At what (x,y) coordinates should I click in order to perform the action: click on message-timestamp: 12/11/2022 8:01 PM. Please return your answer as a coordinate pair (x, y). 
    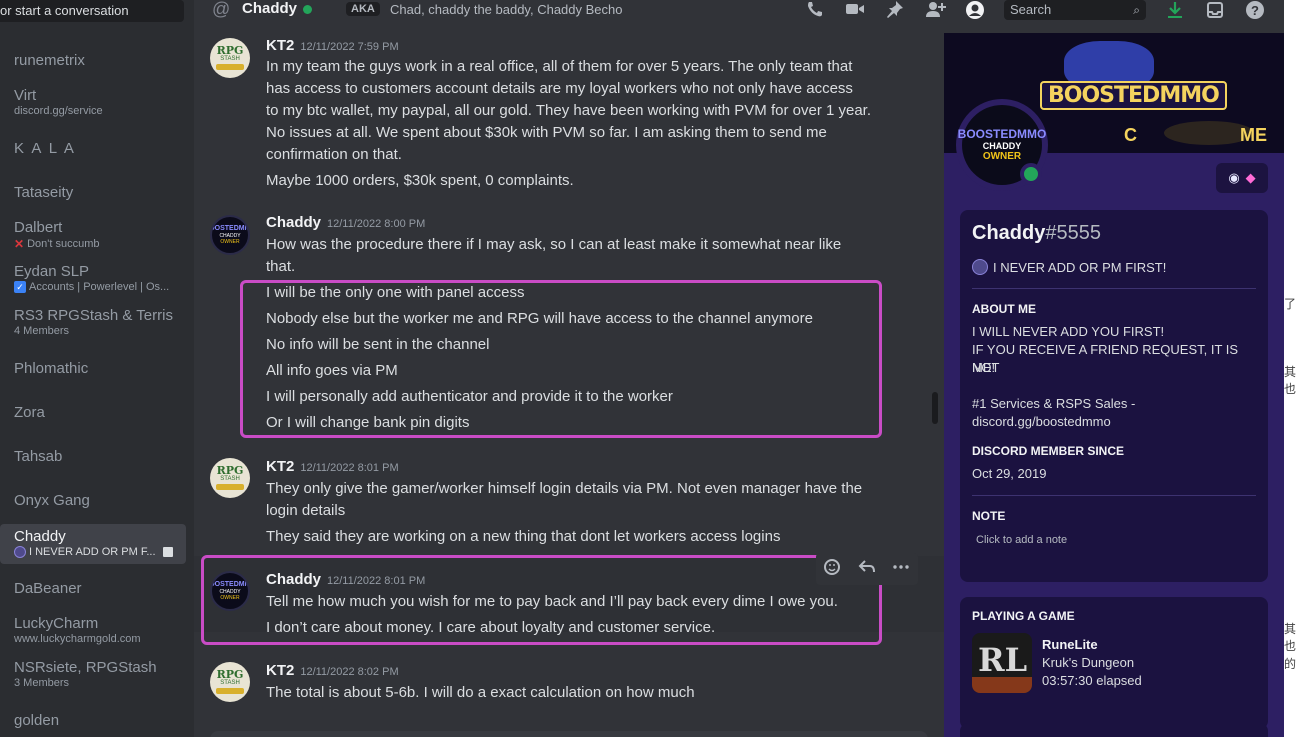
    Looking at the image, I should click on (349, 468).